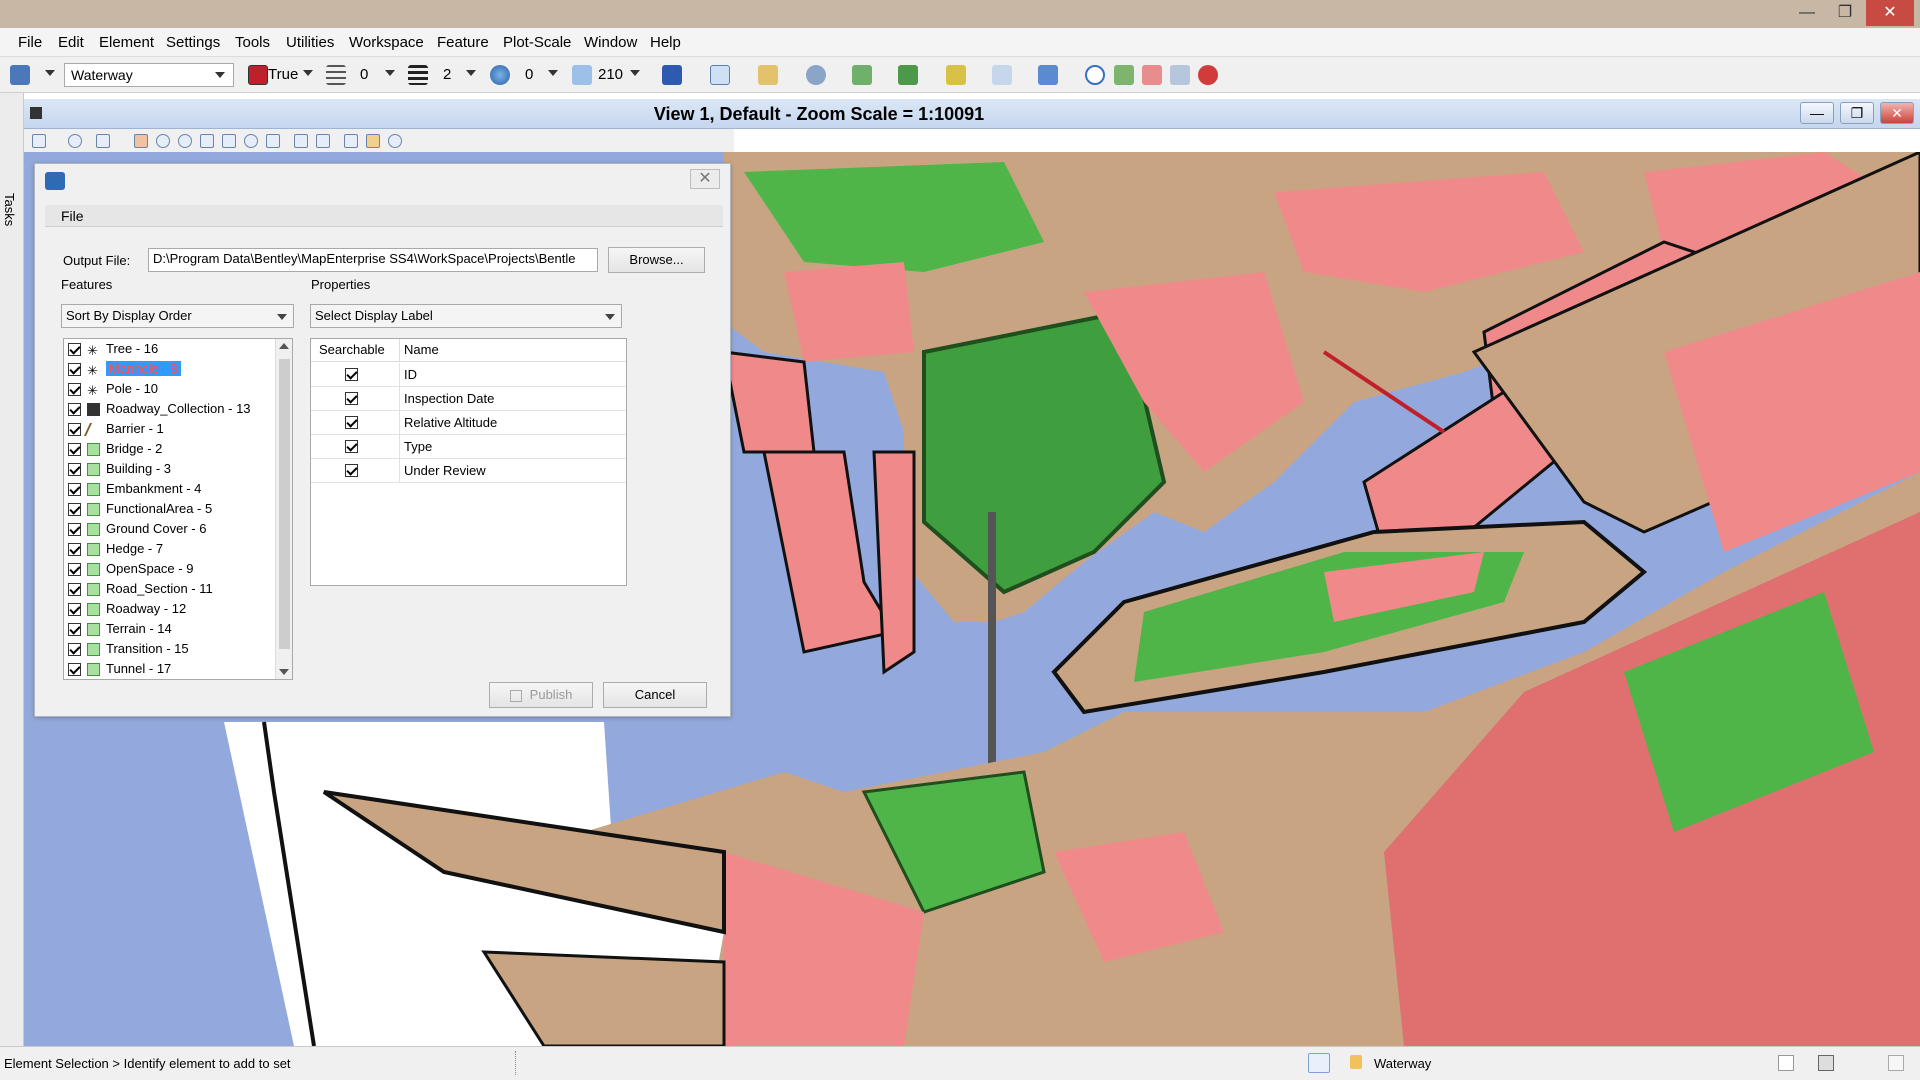 The width and height of the screenshot is (1920, 1080). Describe the element at coordinates (1002, 75) in the screenshot. I see `analyze-icon` at that location.